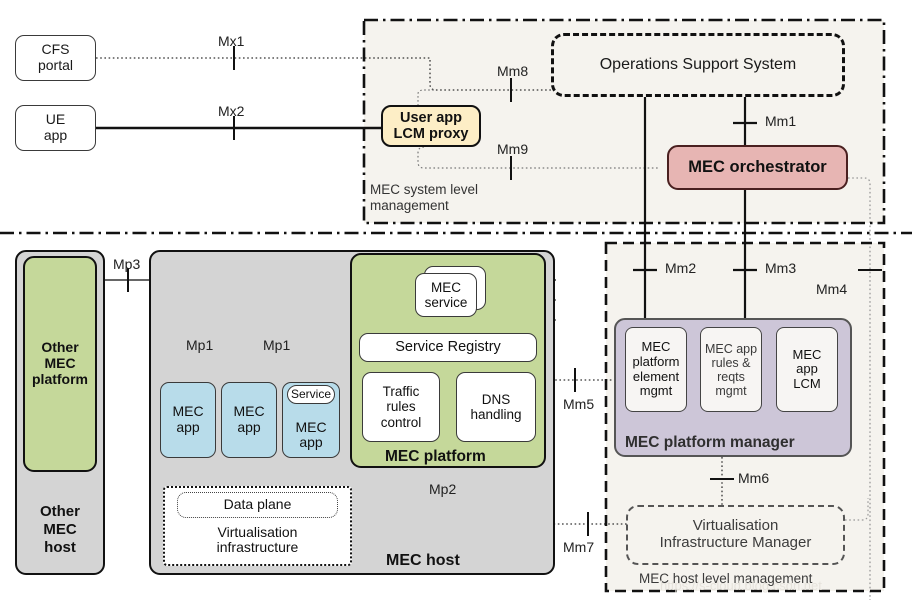 Image resolution: width=912 pixels, height=608 pixels. Describe the element at coordinates (423, 560) in the screenshot. I see `mec-host-title: MEC host` at that location.